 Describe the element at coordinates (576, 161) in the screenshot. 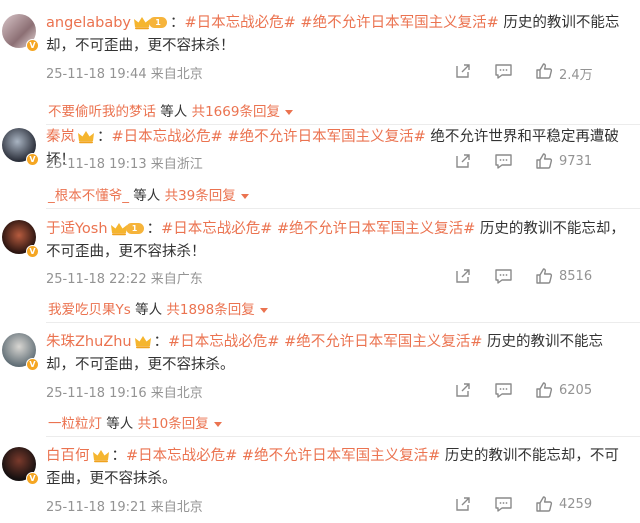

I see `like-count: 9731` at that location.